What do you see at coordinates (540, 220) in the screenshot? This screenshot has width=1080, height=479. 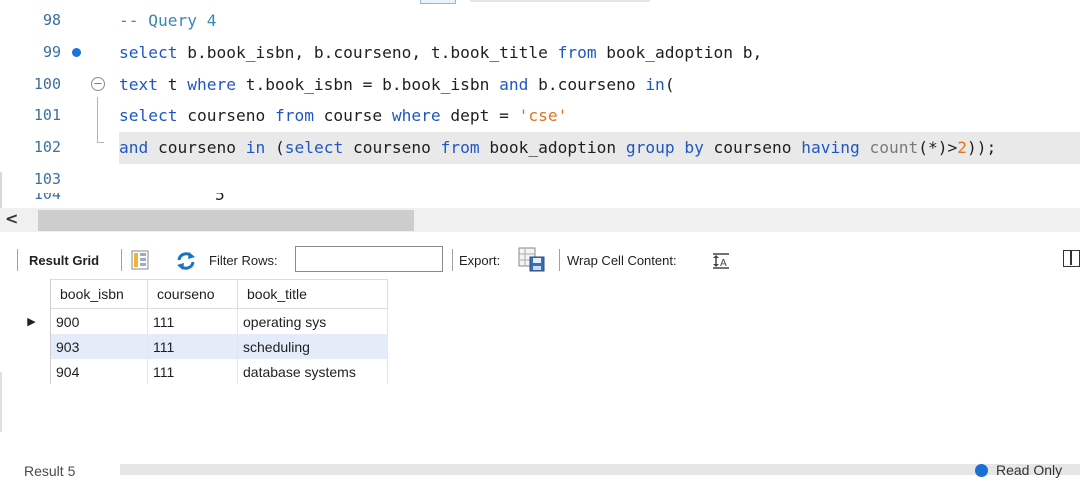 I see `editor-horizontal-scrollbar: <` at bounding box center [540, 220].